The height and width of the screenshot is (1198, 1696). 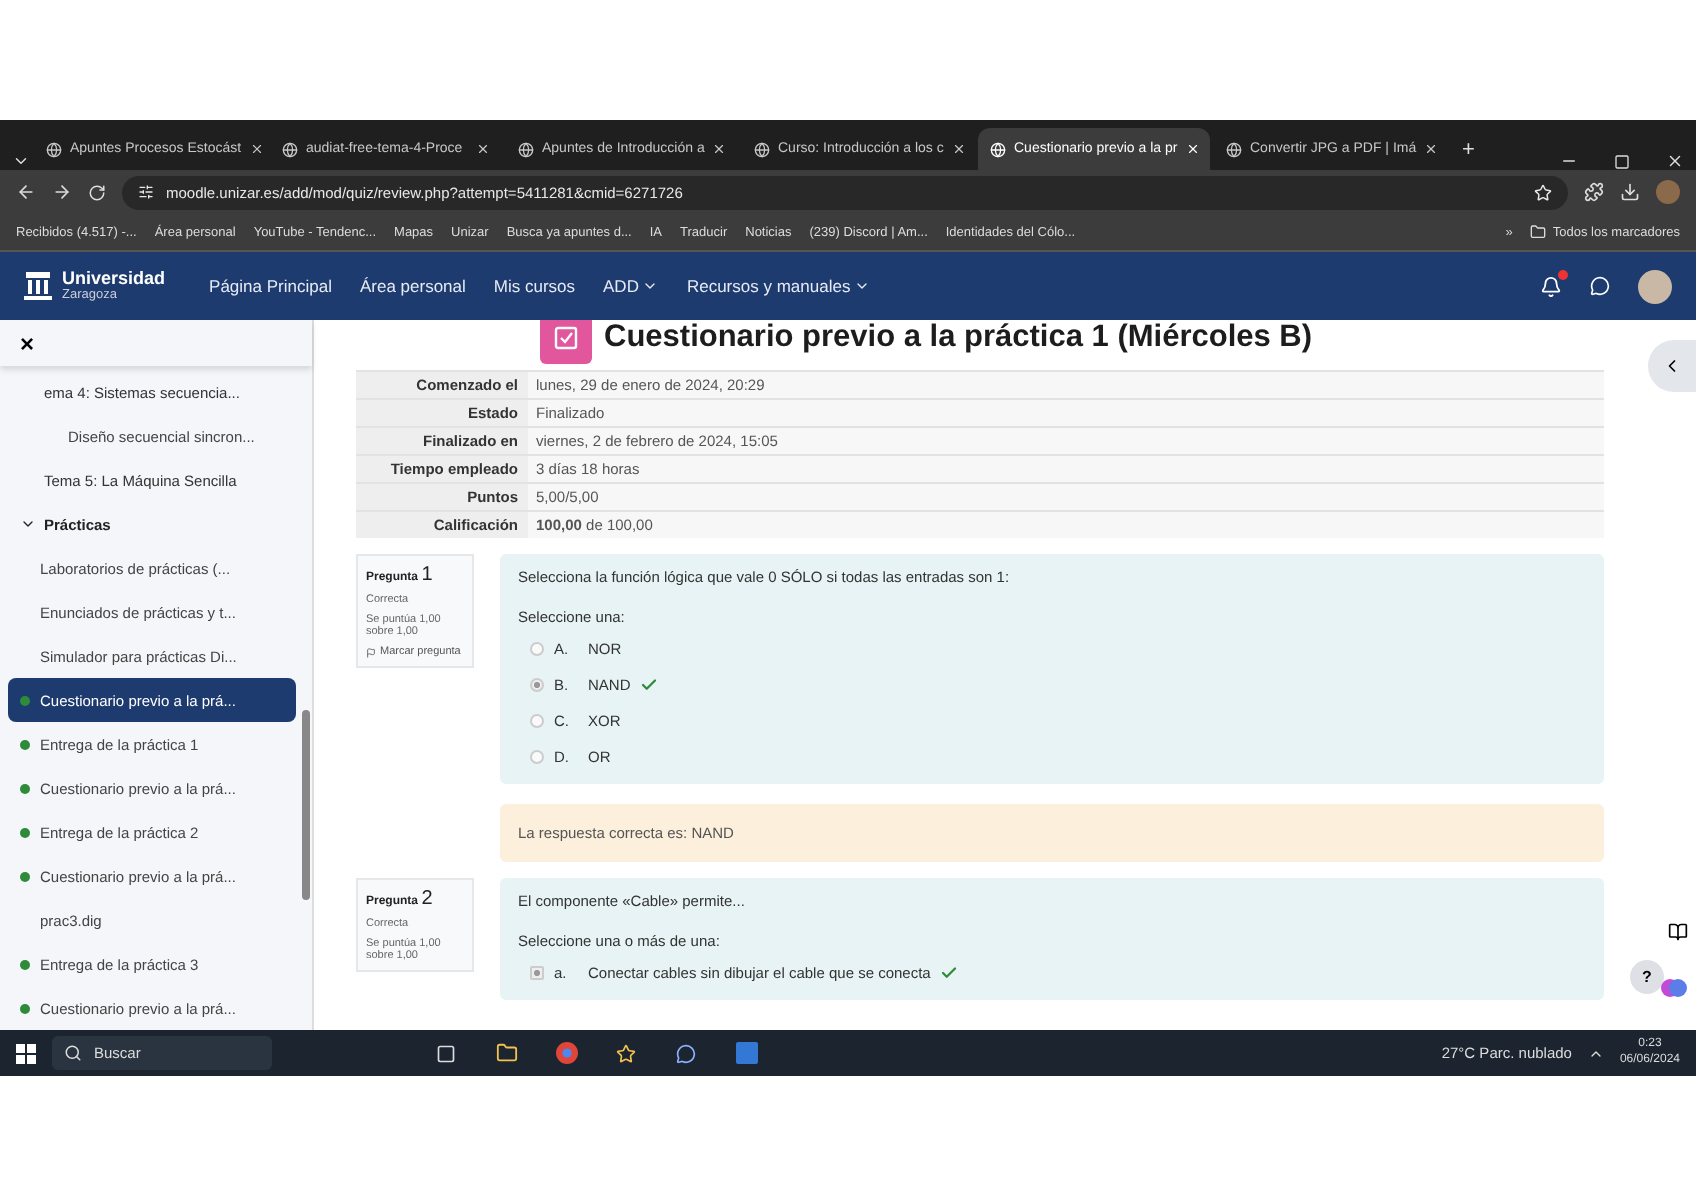 I want to click on nav-link: Recursos y manuales, so click(x=778, y=286).